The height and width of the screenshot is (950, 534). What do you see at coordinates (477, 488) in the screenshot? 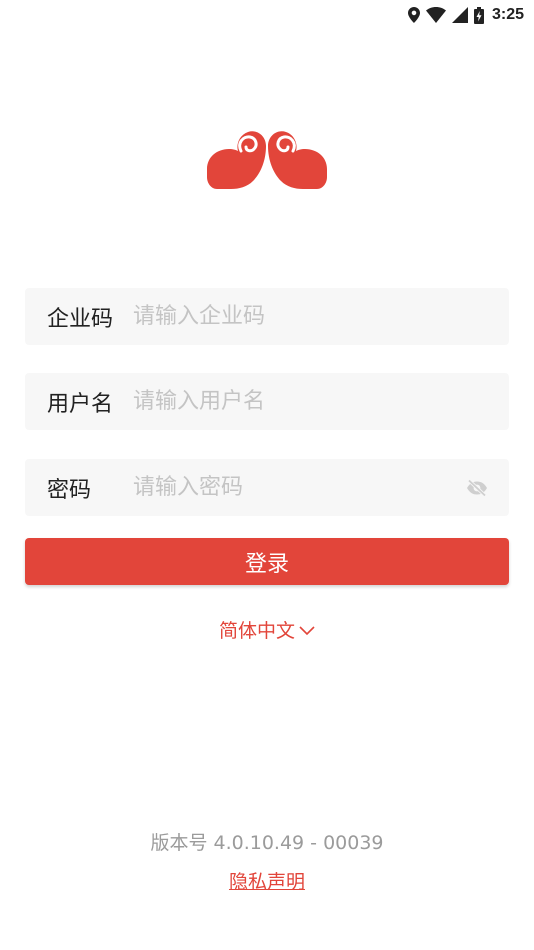
I see `eye-off-icon` at bounding box center [477, 488].